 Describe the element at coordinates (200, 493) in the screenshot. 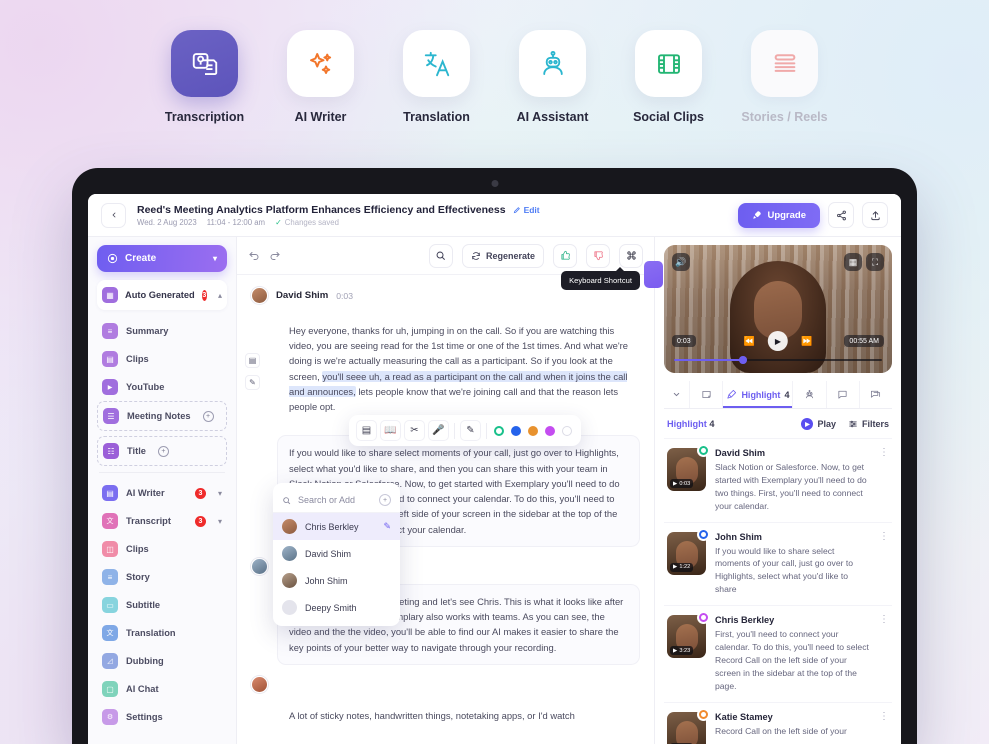

I see `ai-writer-badge: 3` at that location.